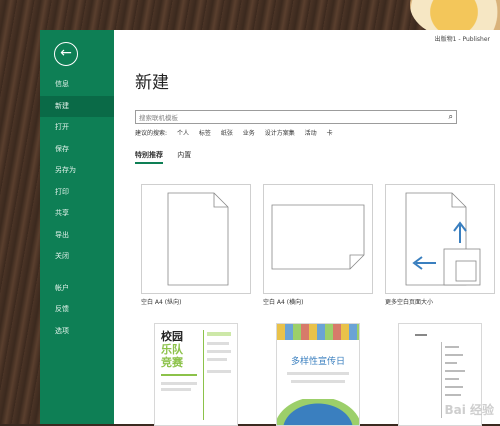 The image size is (500, 426). I want to click on template-band-contest-poster: 校园 乐队 竞赛, so click(196, 374).